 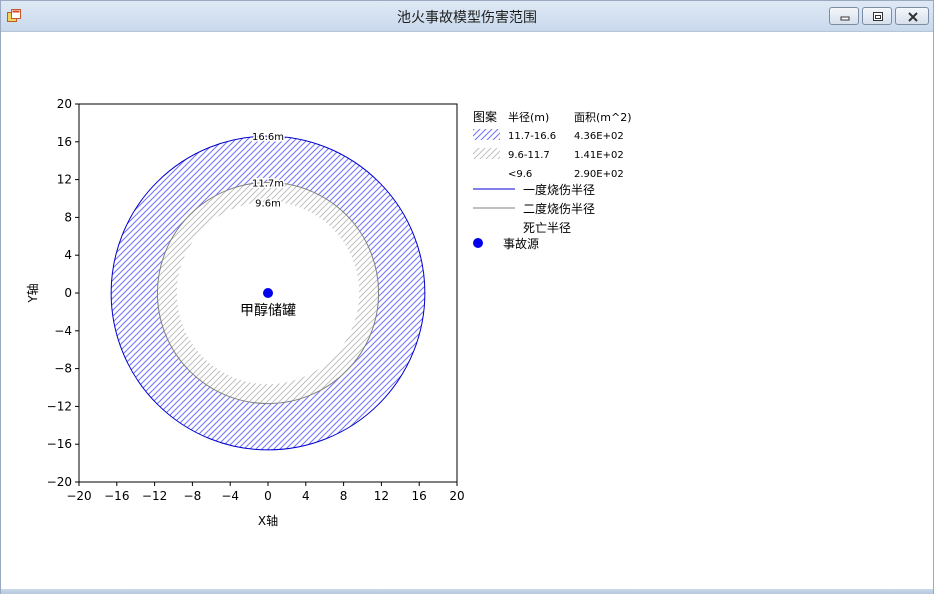 What do you see at coordinates (268, 310) in the screenshot?
I see `accident-source-label: 甲醇储罐` at bounding box center [268, 310].